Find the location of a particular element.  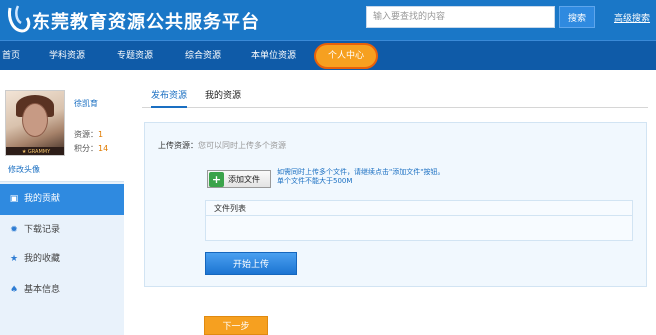

monitor-icon: ▣ is located at coordinates (14, 199).